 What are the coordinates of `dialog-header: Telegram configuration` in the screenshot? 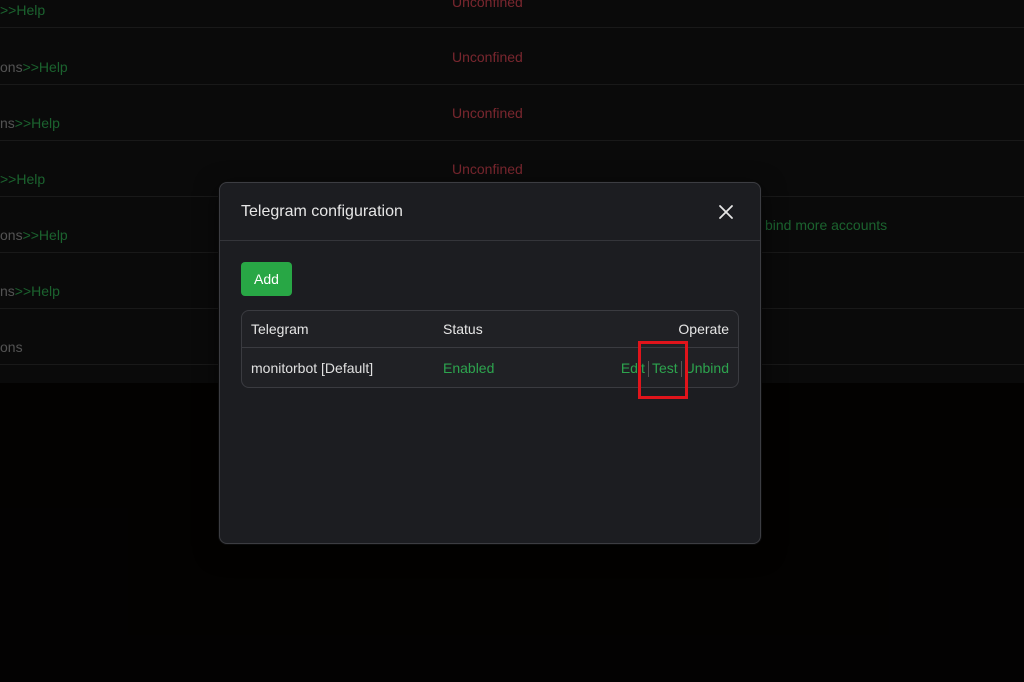 It's located at (490, 212).